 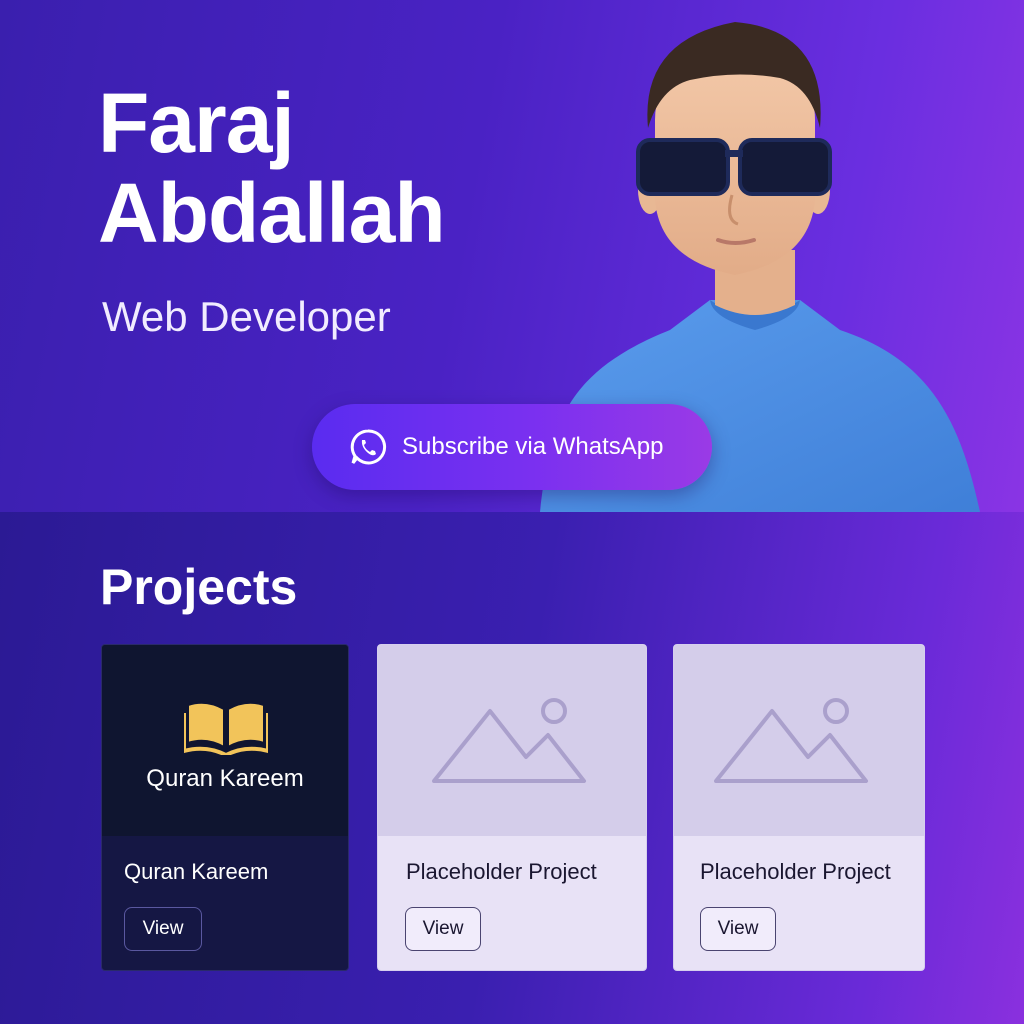 What do you see at coordinates (225, 778) in the screenshot?
I see `thumbnail-label: Quran Kareem` at bounding box center [225, 778].